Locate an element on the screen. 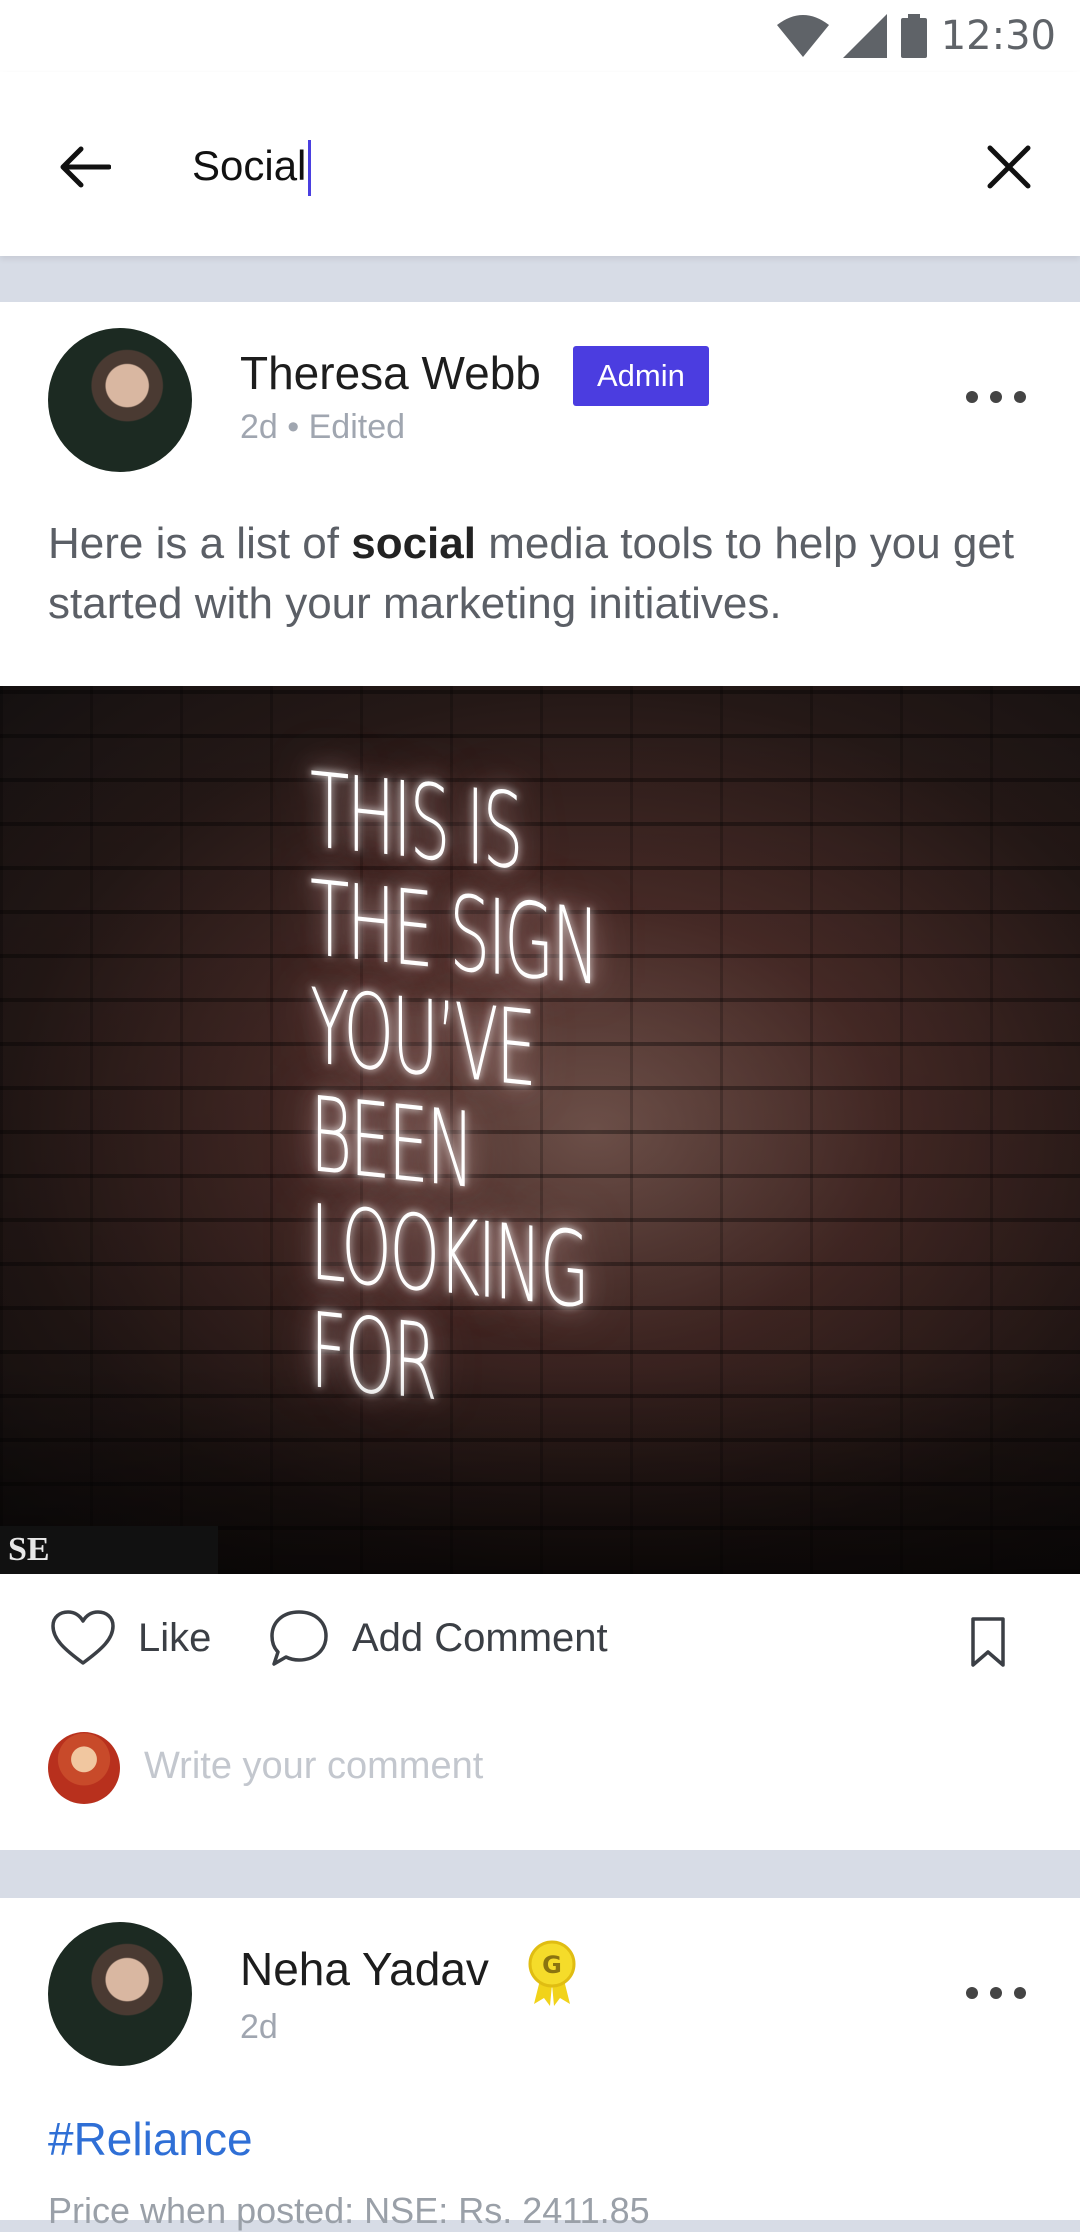 The image size is (1080, 2232). close-icon is located at coordinates (1009, 167).